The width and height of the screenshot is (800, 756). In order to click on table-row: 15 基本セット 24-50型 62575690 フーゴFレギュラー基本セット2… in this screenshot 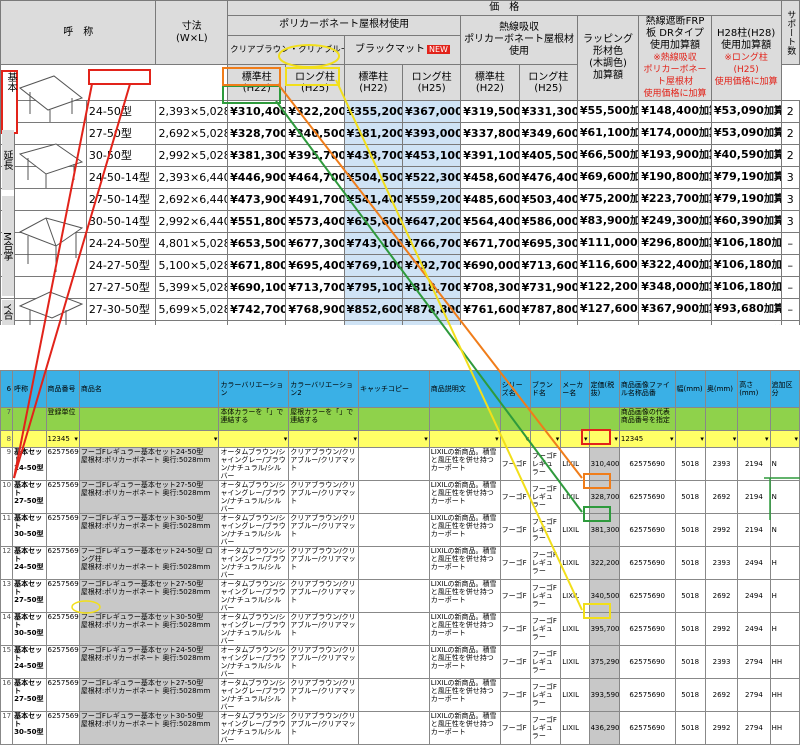, I will do `click(400, 662)`.